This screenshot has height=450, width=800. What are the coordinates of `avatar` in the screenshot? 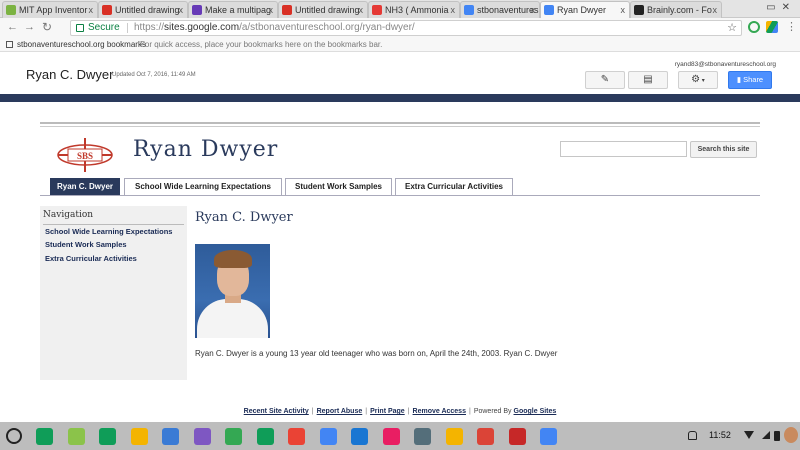 It's located at (791, 435).